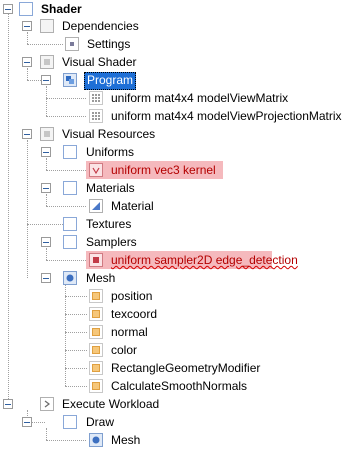 This screenshot has height=449, width=346. What do you see at coordinates (186, 368) in the screenshot?
I see `tree-item-label: RectangleGeometryModifier` at bounding box center [186, 368].